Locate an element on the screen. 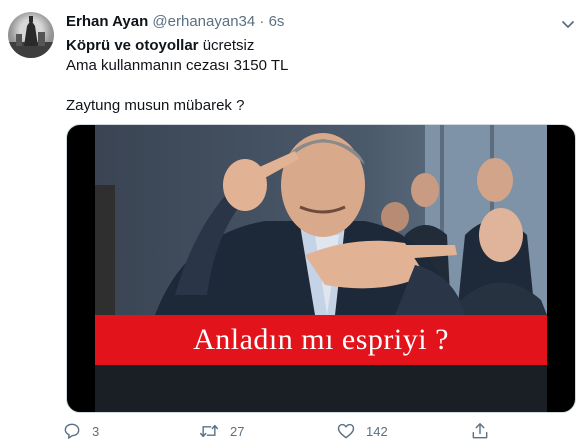 This screenshot has width=588, height=445. like-button: 142 is located at coordinates (362, 431).